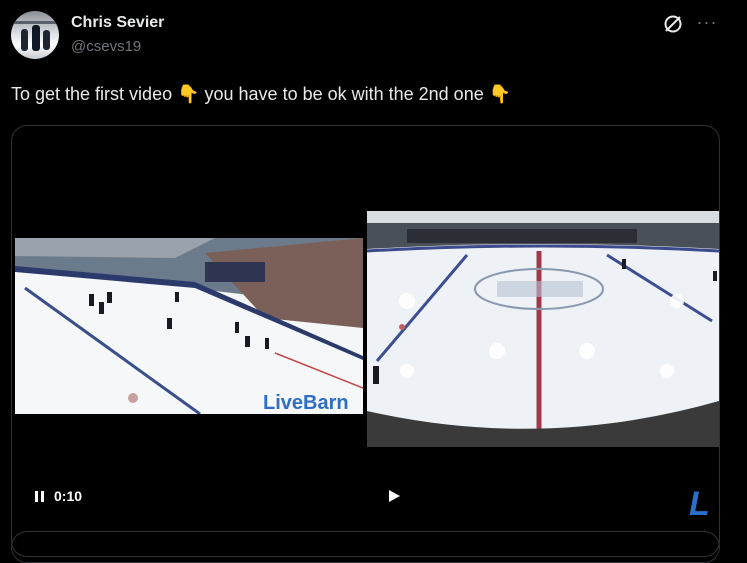 The height and width of the screenshot is (563, 747). What do you see at coordinates (707, 22) in the screenshot?
I see `more-icon: ···` at bounding box center [707, 22].